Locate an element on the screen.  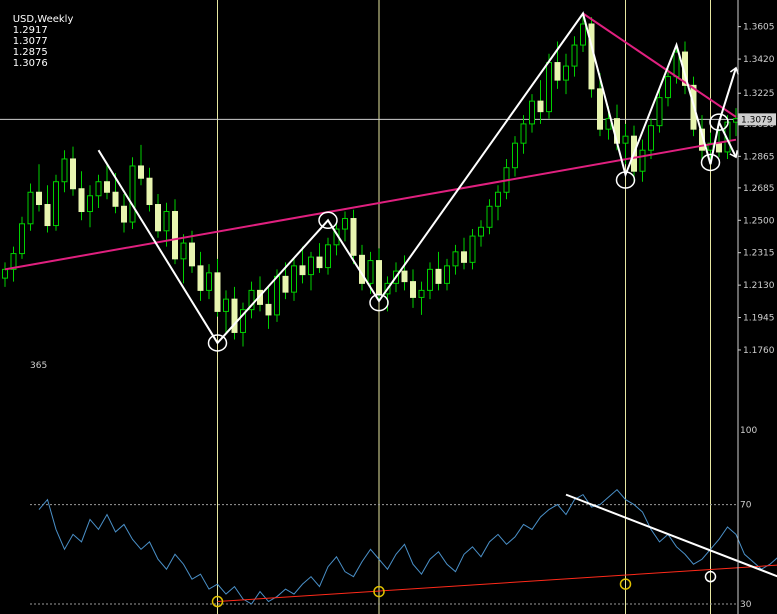
current-price-label: 1.3079 is located at coordinates (757, 120).